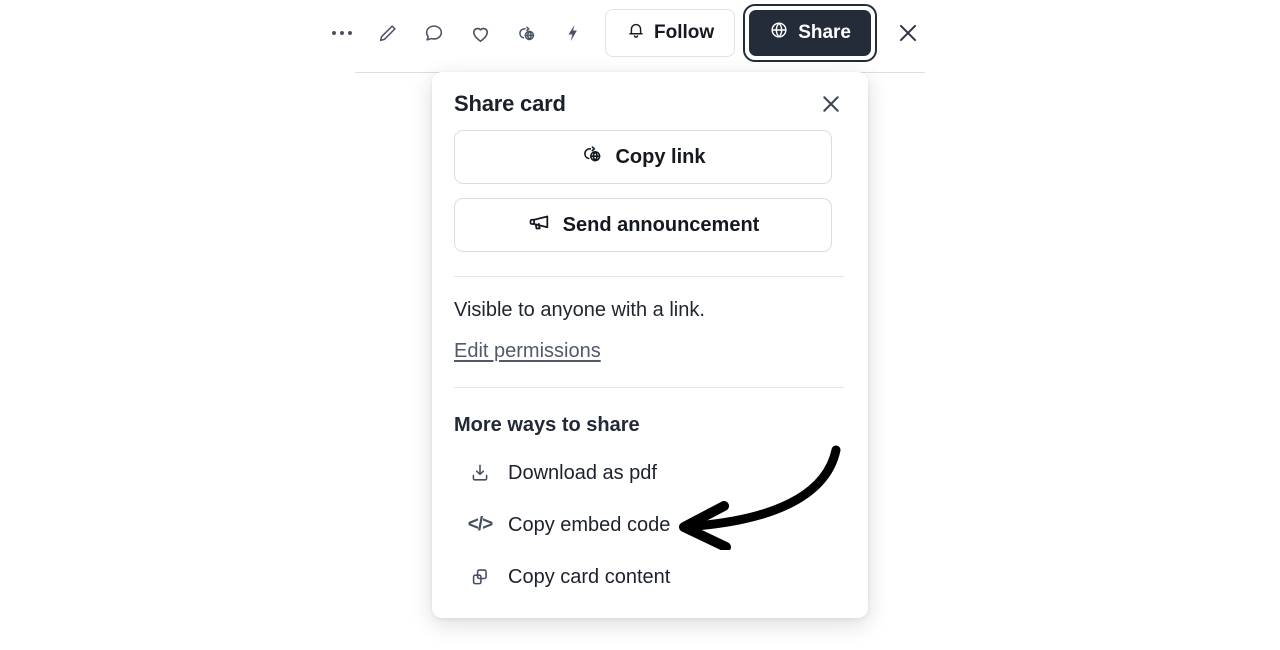 This screenshot has width=1280, height=650. What do you see at coordinates (480, 33) in the screenshot?
I see `heart-icon` at bounding box center [480, 33].